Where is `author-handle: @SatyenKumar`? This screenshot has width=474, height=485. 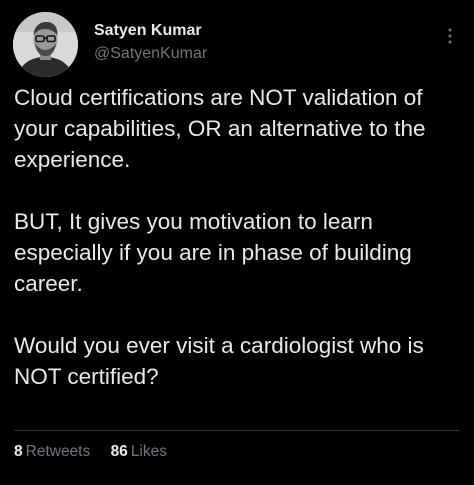
author-handle: @SatyenKumar is located at coordinates (150, 54).